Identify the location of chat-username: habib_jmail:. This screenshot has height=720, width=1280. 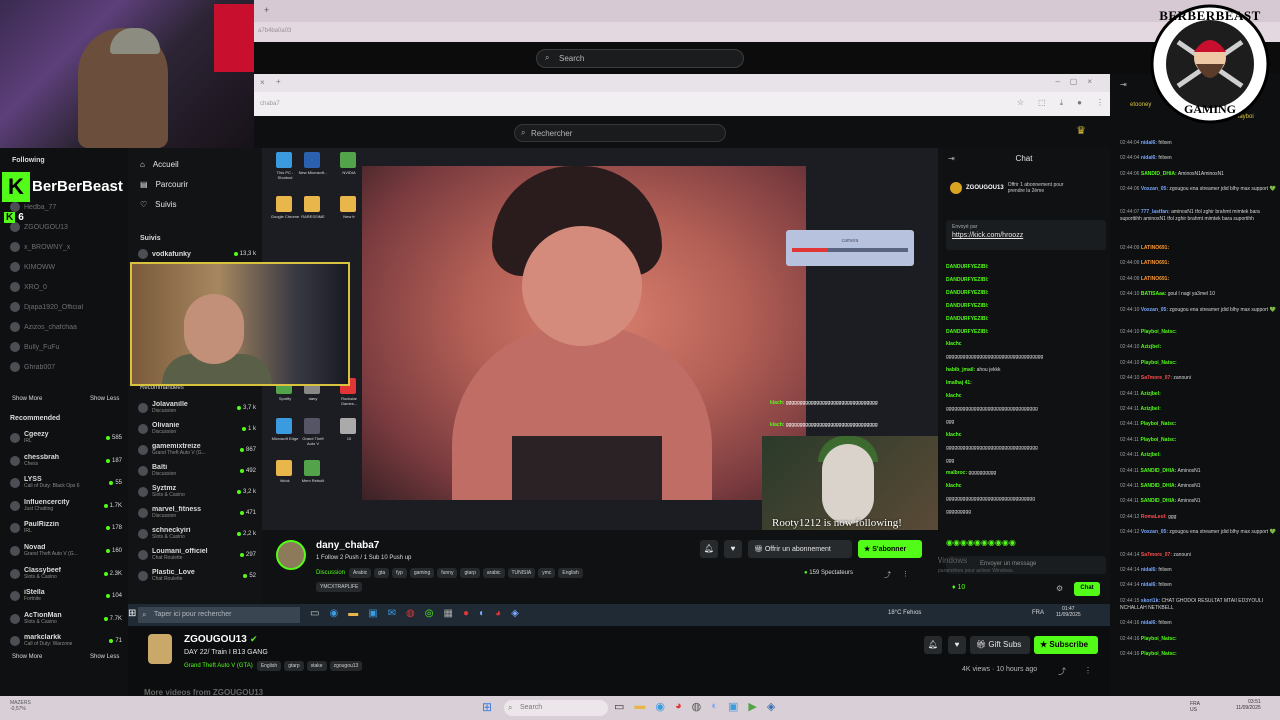
(960, 370).